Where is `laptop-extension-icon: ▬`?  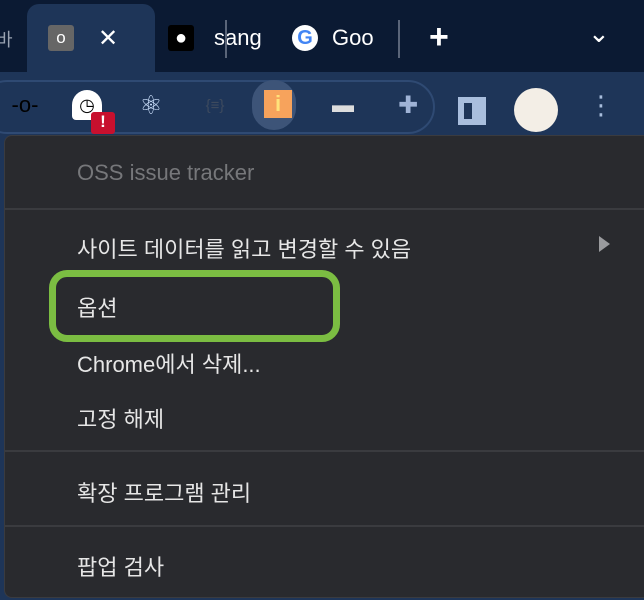 laptop-extension-icon: ▬ is located at coordinates (343, 105).